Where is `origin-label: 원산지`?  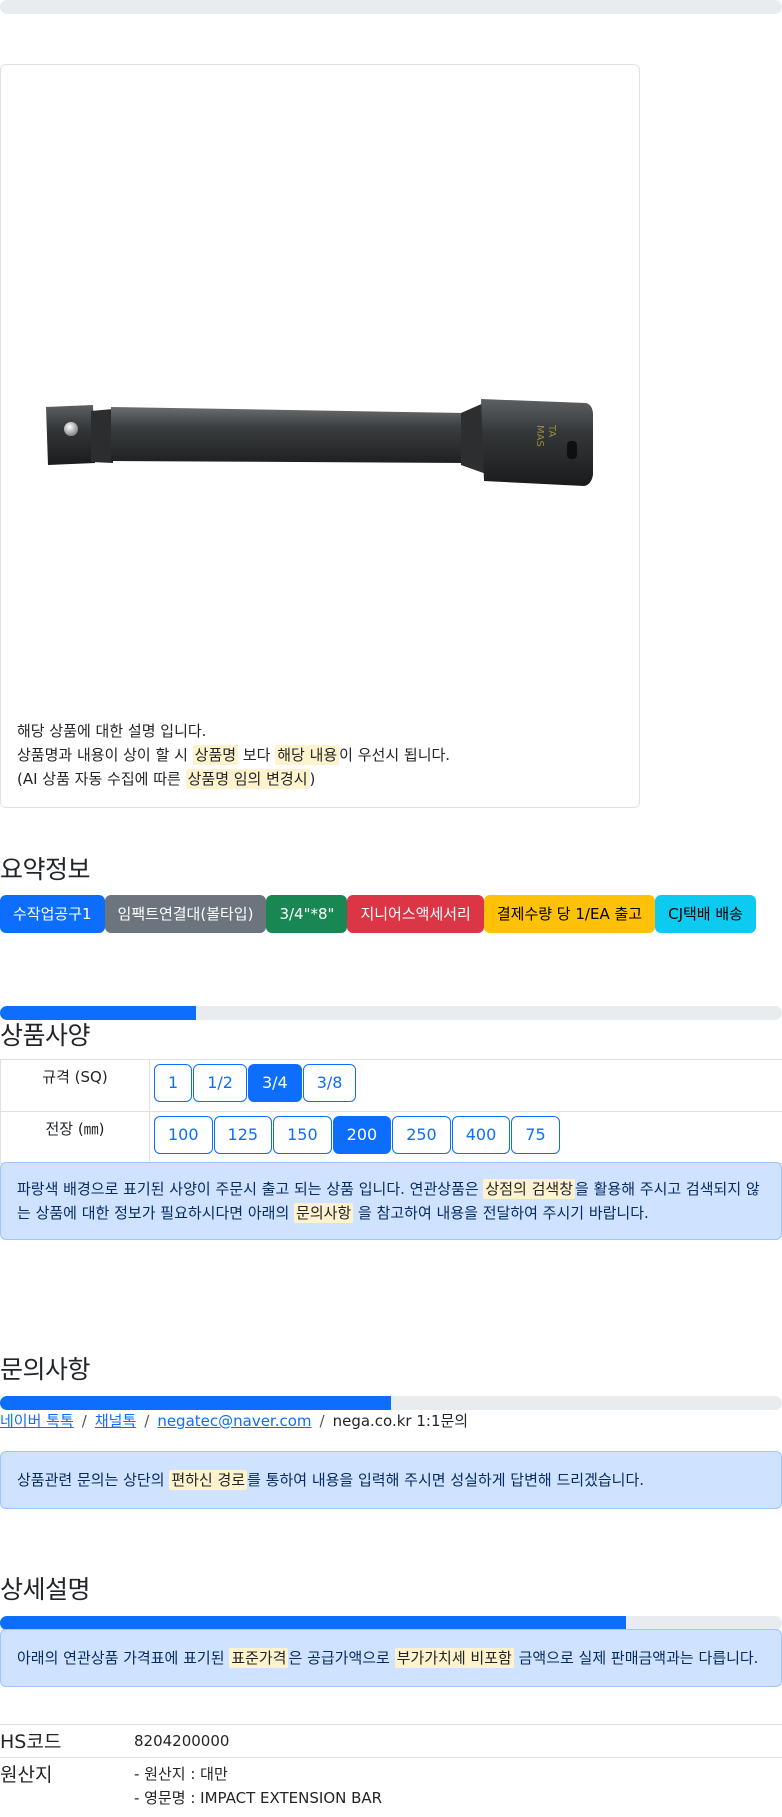
origin-label: 원산지 is located at coordinates (26, 1775).